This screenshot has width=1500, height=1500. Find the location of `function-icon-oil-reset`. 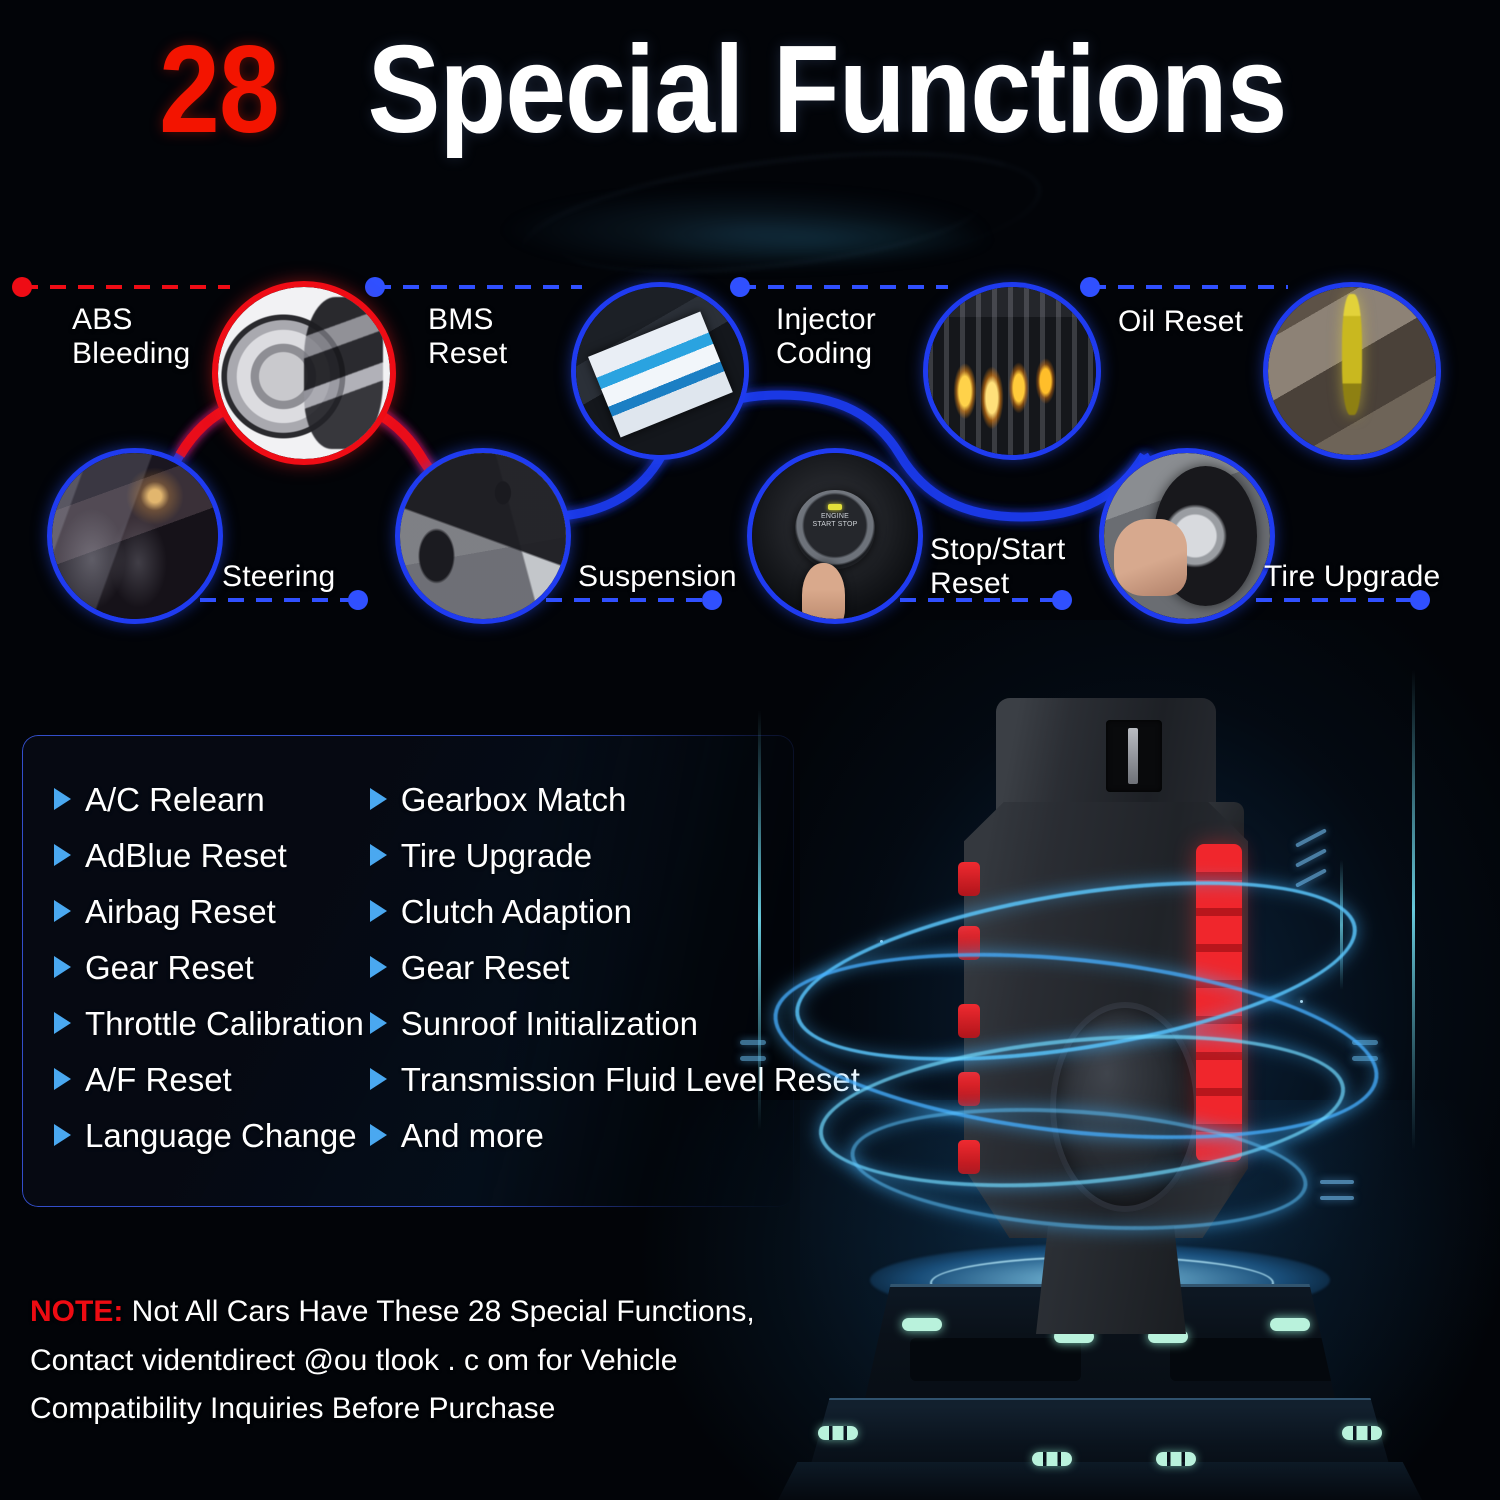

function-icon-oil-reset is located at coordinates (1352, 371).